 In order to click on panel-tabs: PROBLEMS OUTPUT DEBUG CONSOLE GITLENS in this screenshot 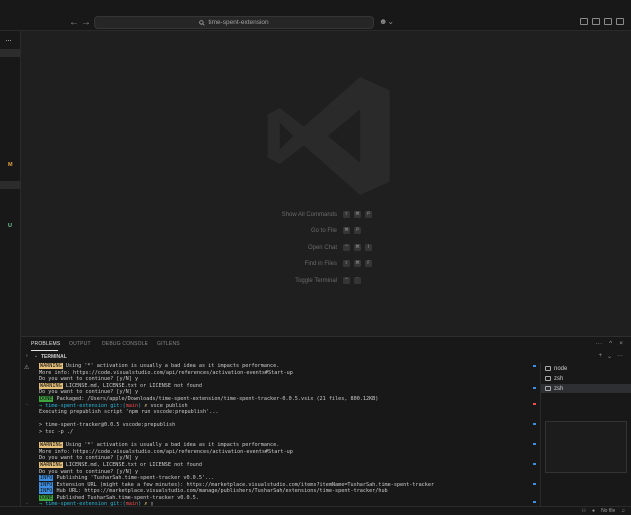, I will do `click(326, 344)`.